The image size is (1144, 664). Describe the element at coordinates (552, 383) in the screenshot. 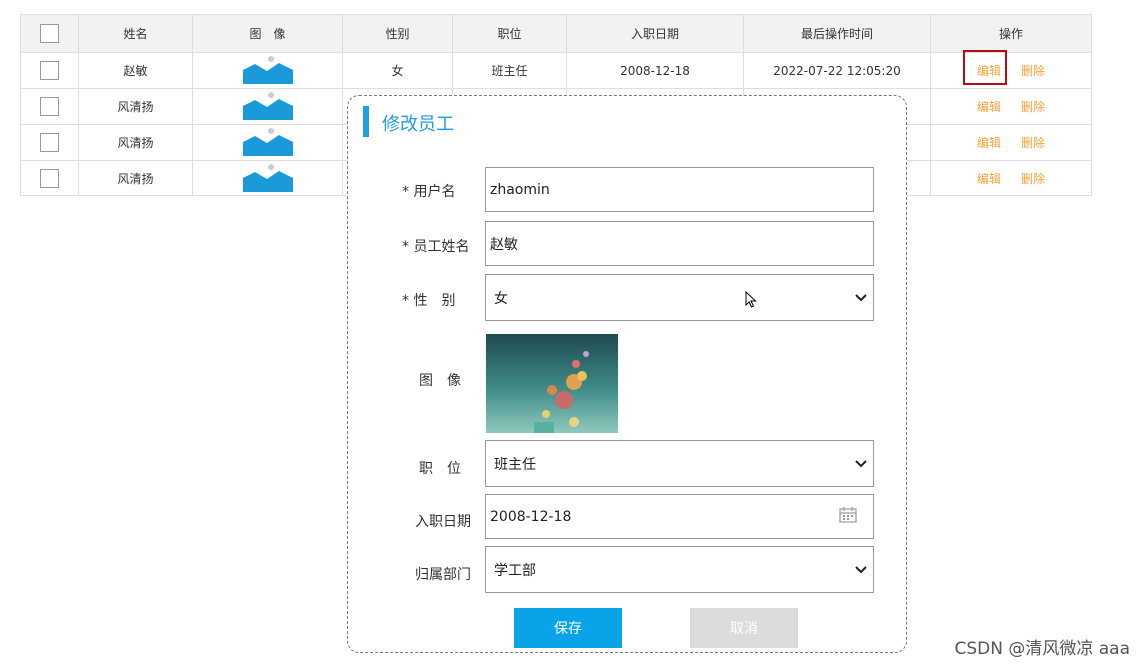

I see `employee-photo` at that location.